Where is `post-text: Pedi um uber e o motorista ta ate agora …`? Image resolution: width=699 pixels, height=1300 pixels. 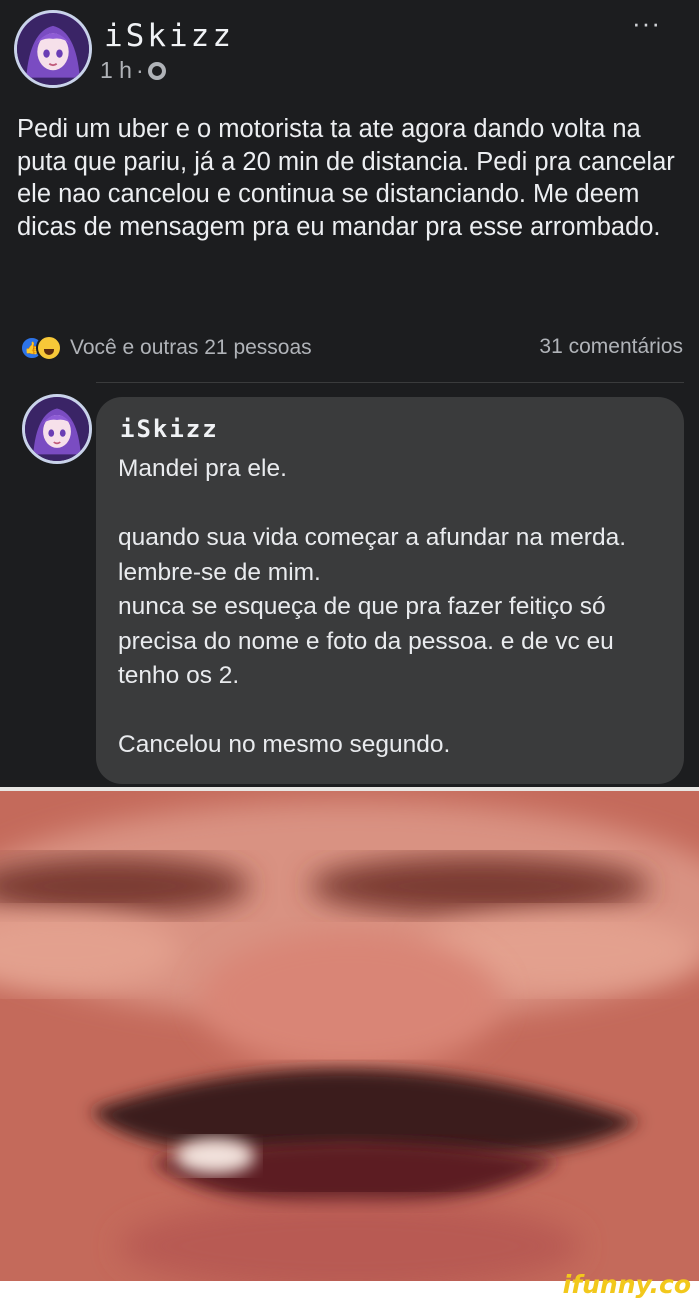 post-text: Pedi um uber e o motorista ta ate agora … is located at coordinates (346, 178).